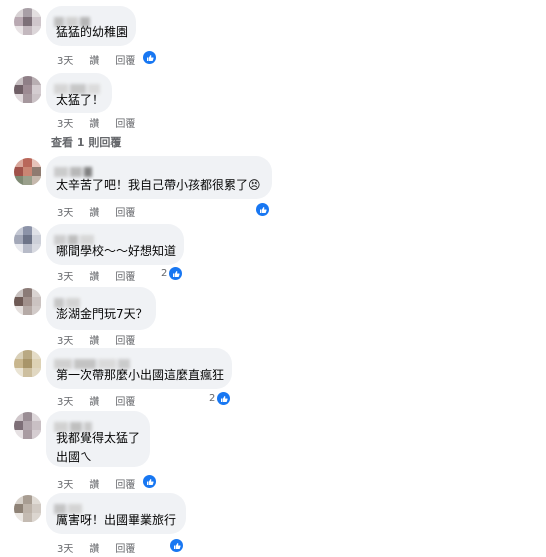  Describe the element at coordinates (158, 185) in the screenshot. I see `comment-text: 太辛苦了吧！我自己帶小孩都很累了😣` at that location.